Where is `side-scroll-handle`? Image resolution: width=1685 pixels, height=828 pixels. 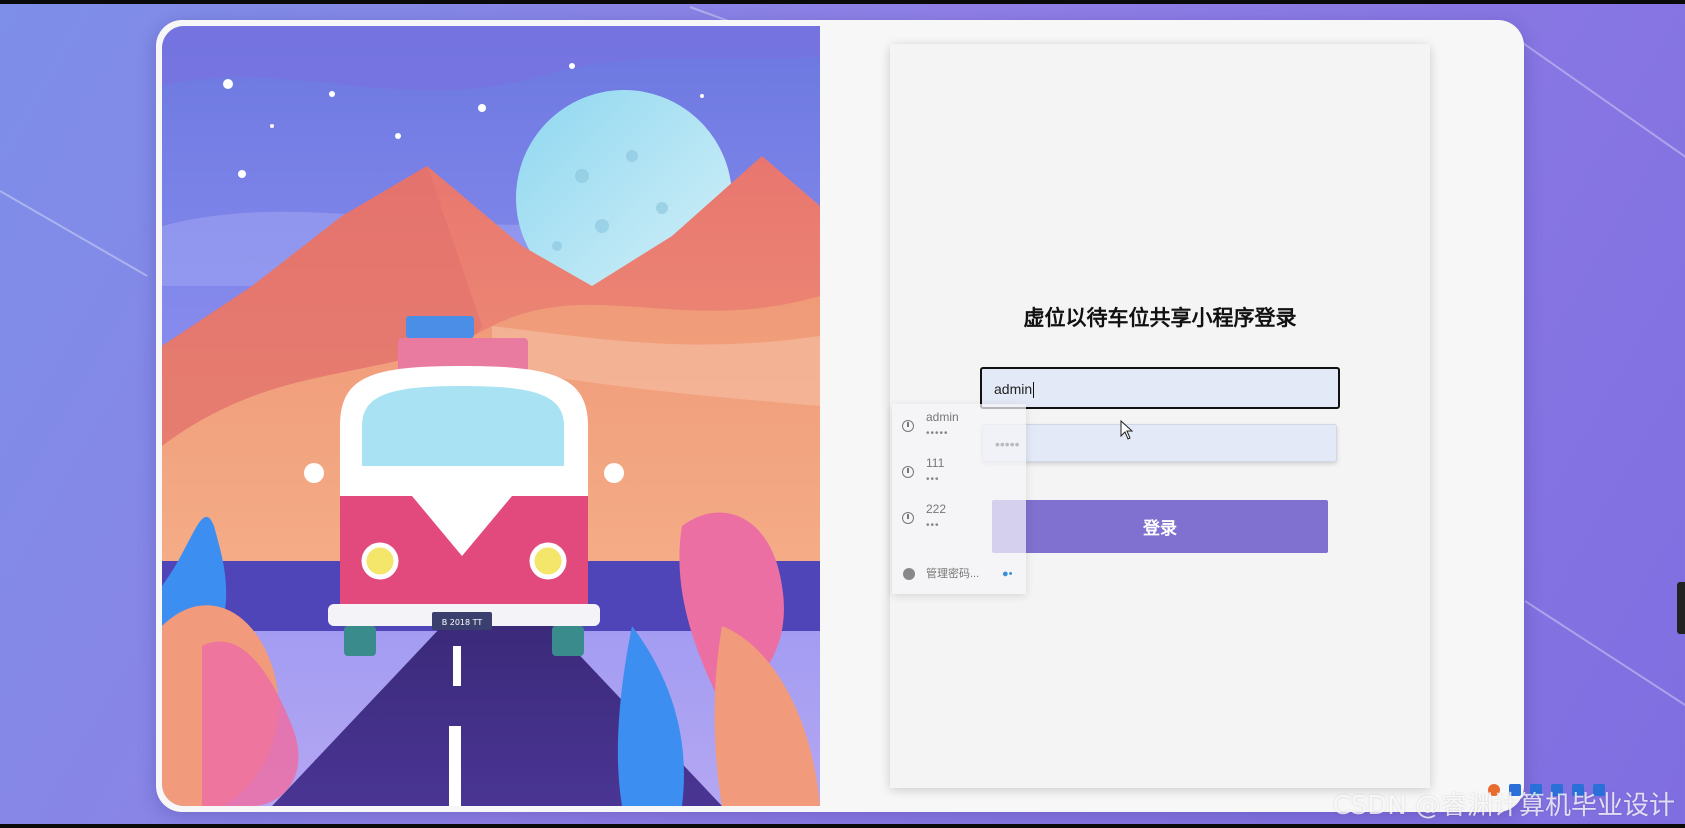
side-scroll-handle is located at coordinates (1681, 608).